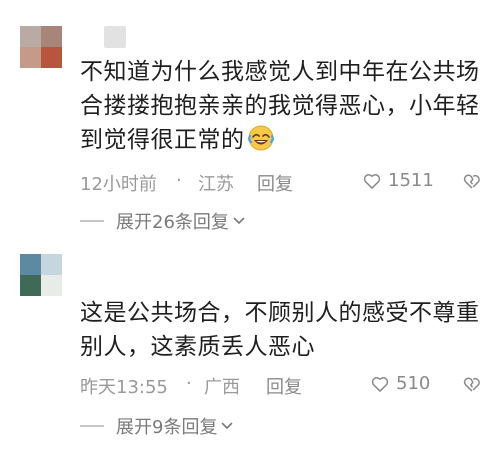 This screenshot has width=500, height=453. What do you see at coordinates (124, 387) in the screenshot?
I see `comment-time: 昨天13:55` at bounding box center [124, 387].